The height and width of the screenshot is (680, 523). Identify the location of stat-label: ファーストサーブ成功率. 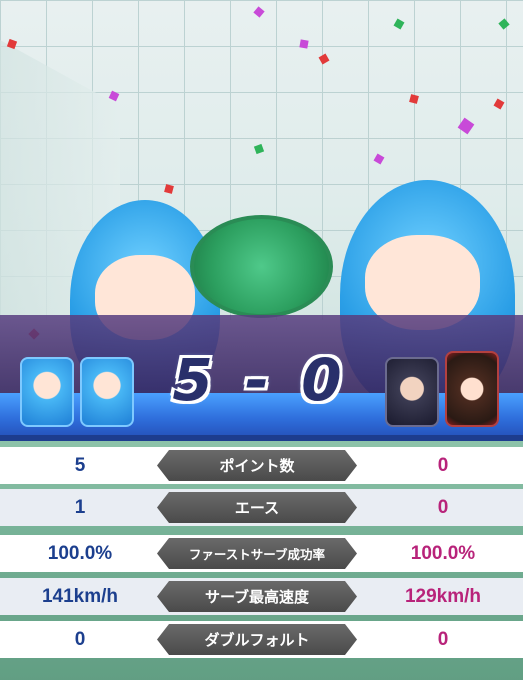
(257, 553).